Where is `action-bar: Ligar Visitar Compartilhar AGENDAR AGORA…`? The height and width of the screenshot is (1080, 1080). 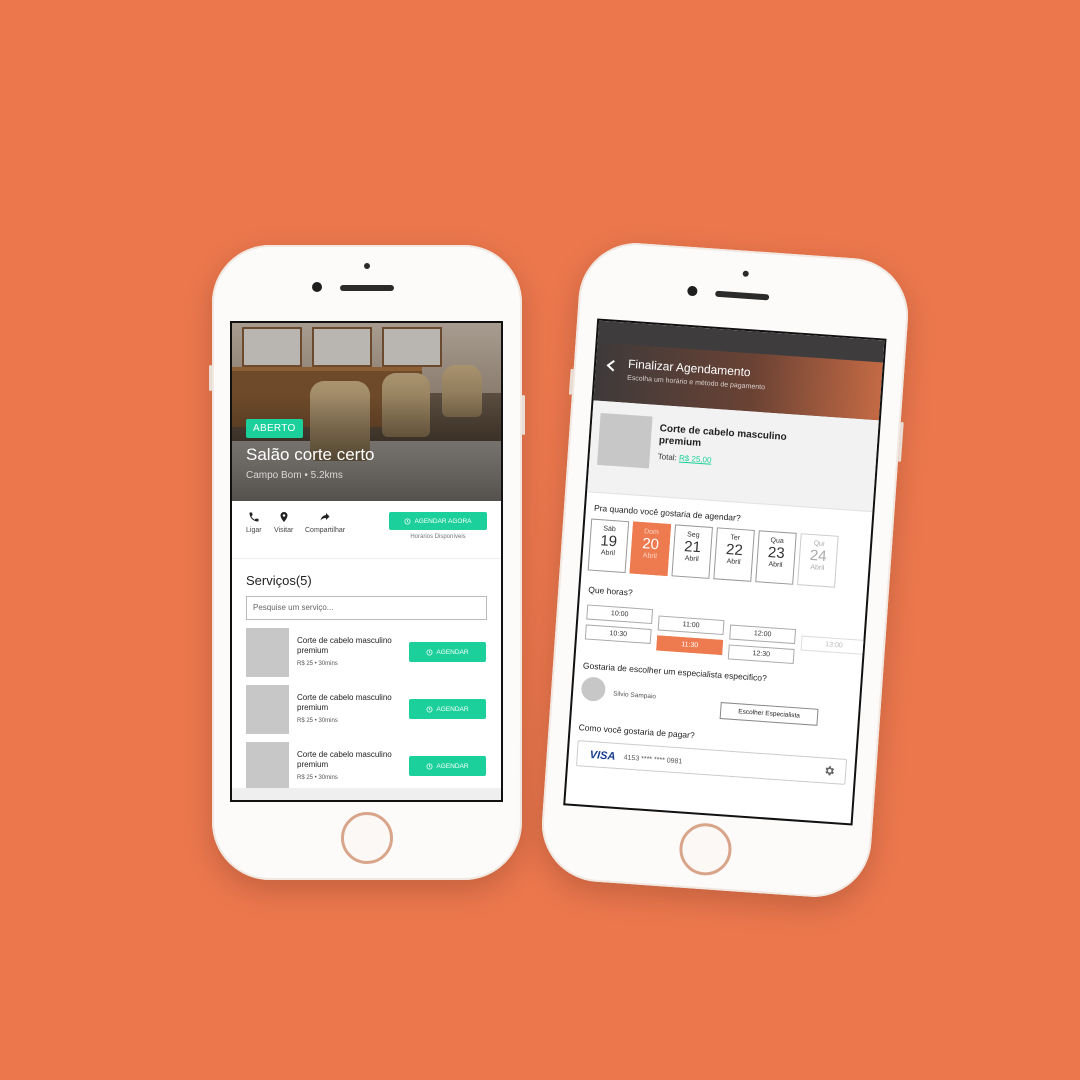
action-bar: Ligar Visitar Compartilhar AGENDAR AGORA… is located at coordinates (366, 530).